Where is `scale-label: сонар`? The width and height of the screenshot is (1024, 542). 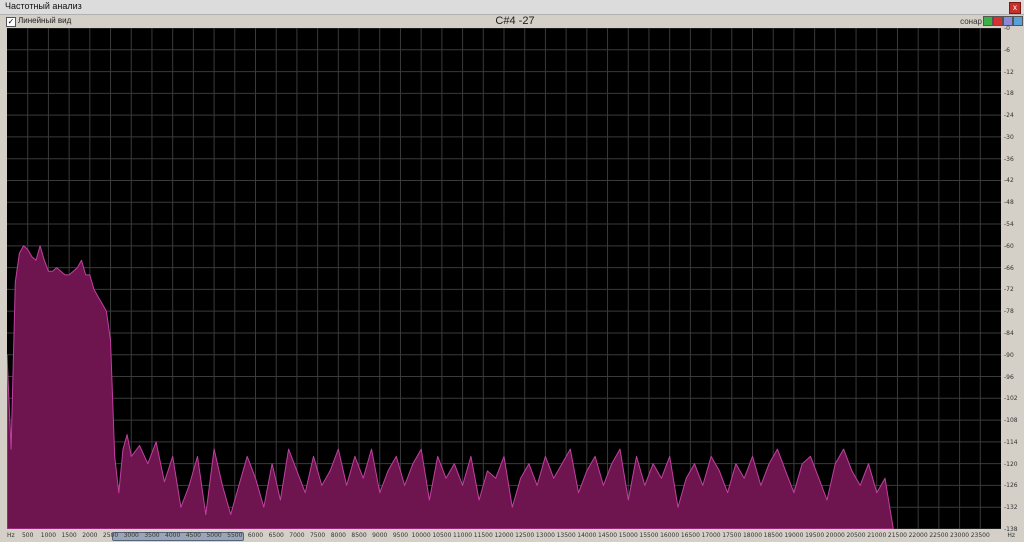
scale-label: сонар is located at coordinates (971, 21).